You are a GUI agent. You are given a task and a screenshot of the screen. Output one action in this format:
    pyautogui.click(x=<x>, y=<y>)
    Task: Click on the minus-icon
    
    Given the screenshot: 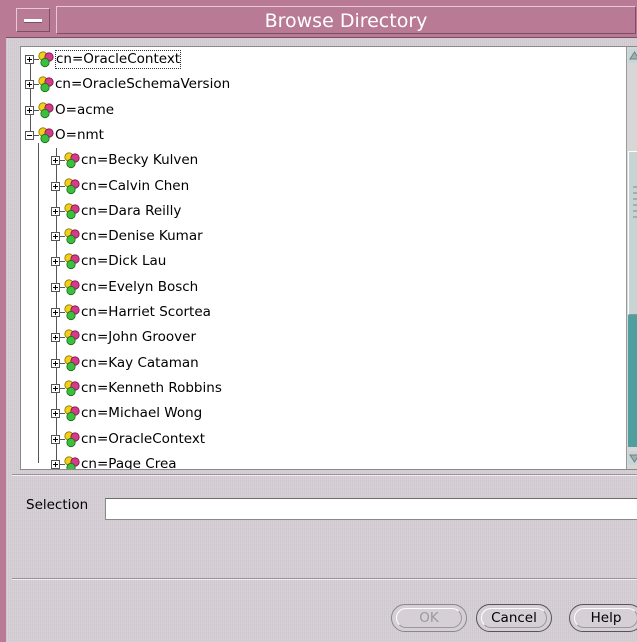 What is the action you would take?
    pyautogui.click(x=33, y=20)
    